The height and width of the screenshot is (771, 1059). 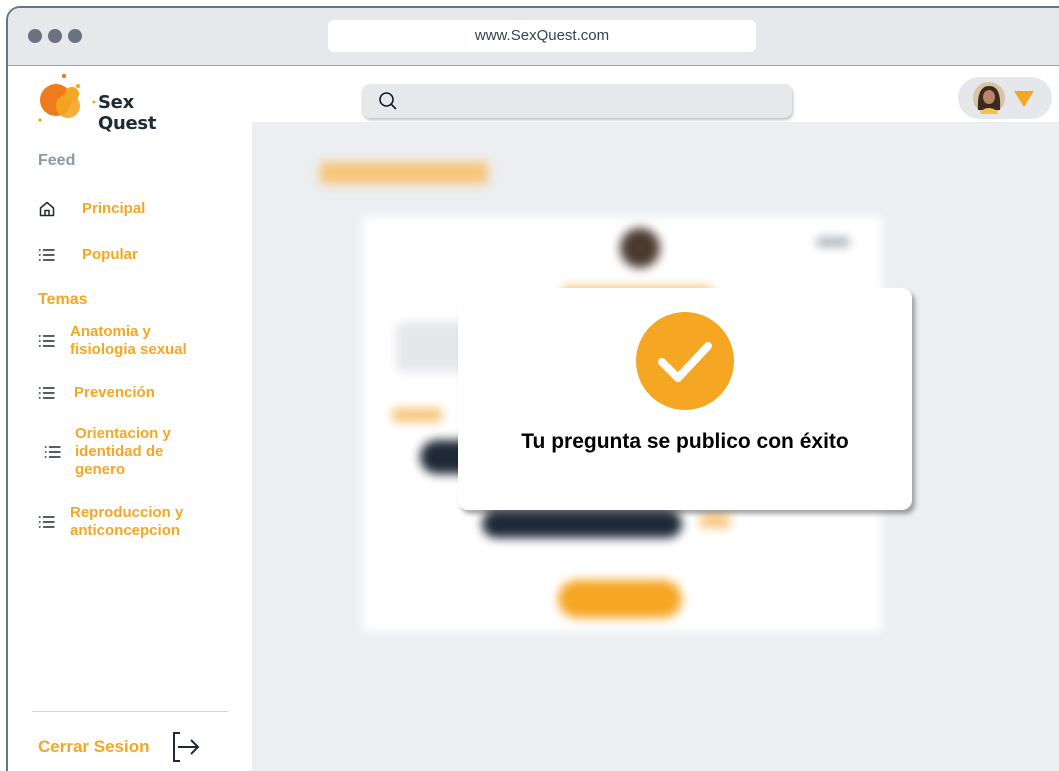 I want to click on success-dialog: Tu pregunta se publico con éxito, so click(x=685, y=399).